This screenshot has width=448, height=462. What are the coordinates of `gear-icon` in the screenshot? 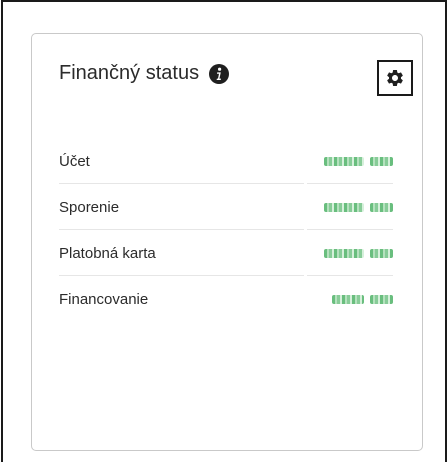 It's located at (395, 78).